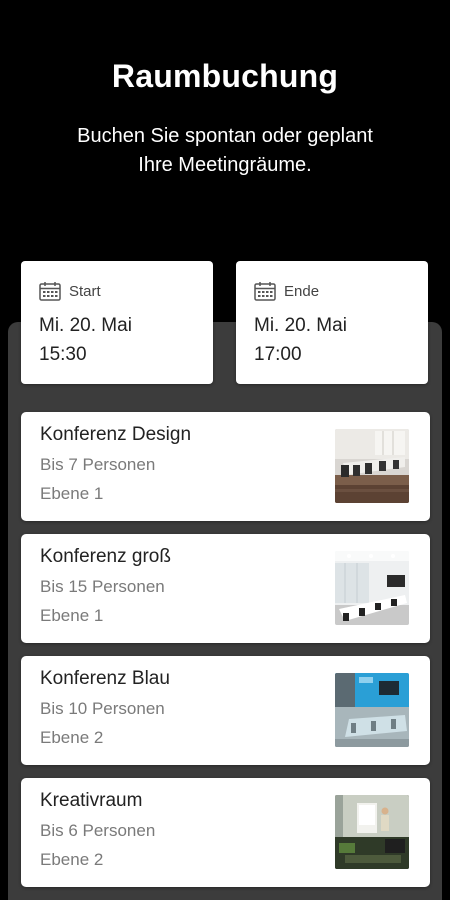 This screenshot has width=450, height=900. I want to click on room-card-kreativraum: Kreativraum Bis 6 Personen Ebene 2, so click(225, 832).